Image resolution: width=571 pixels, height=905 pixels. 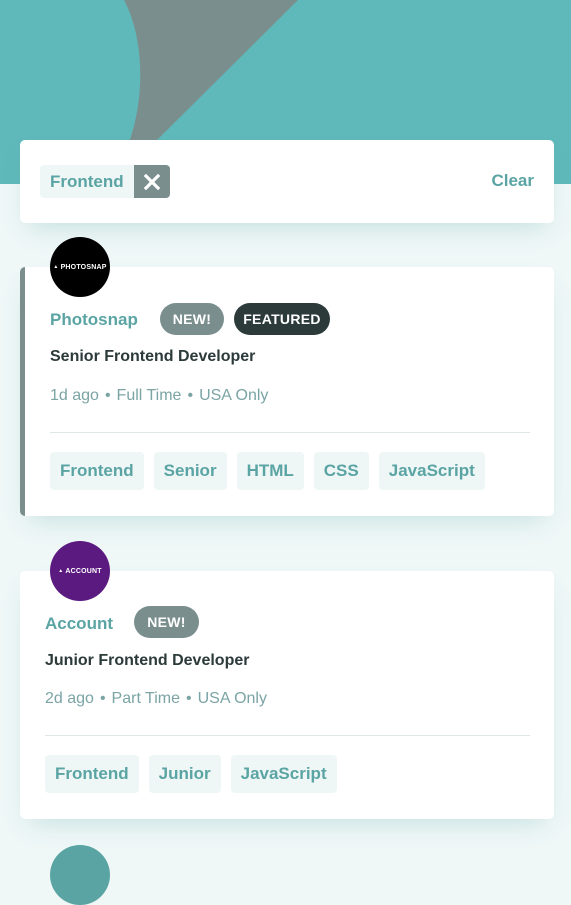 What do you see at coordinates (152, 357) in the screenshot?
I see `job-position-title: Senior Frontend Developer` at bounding box center [152, 357].